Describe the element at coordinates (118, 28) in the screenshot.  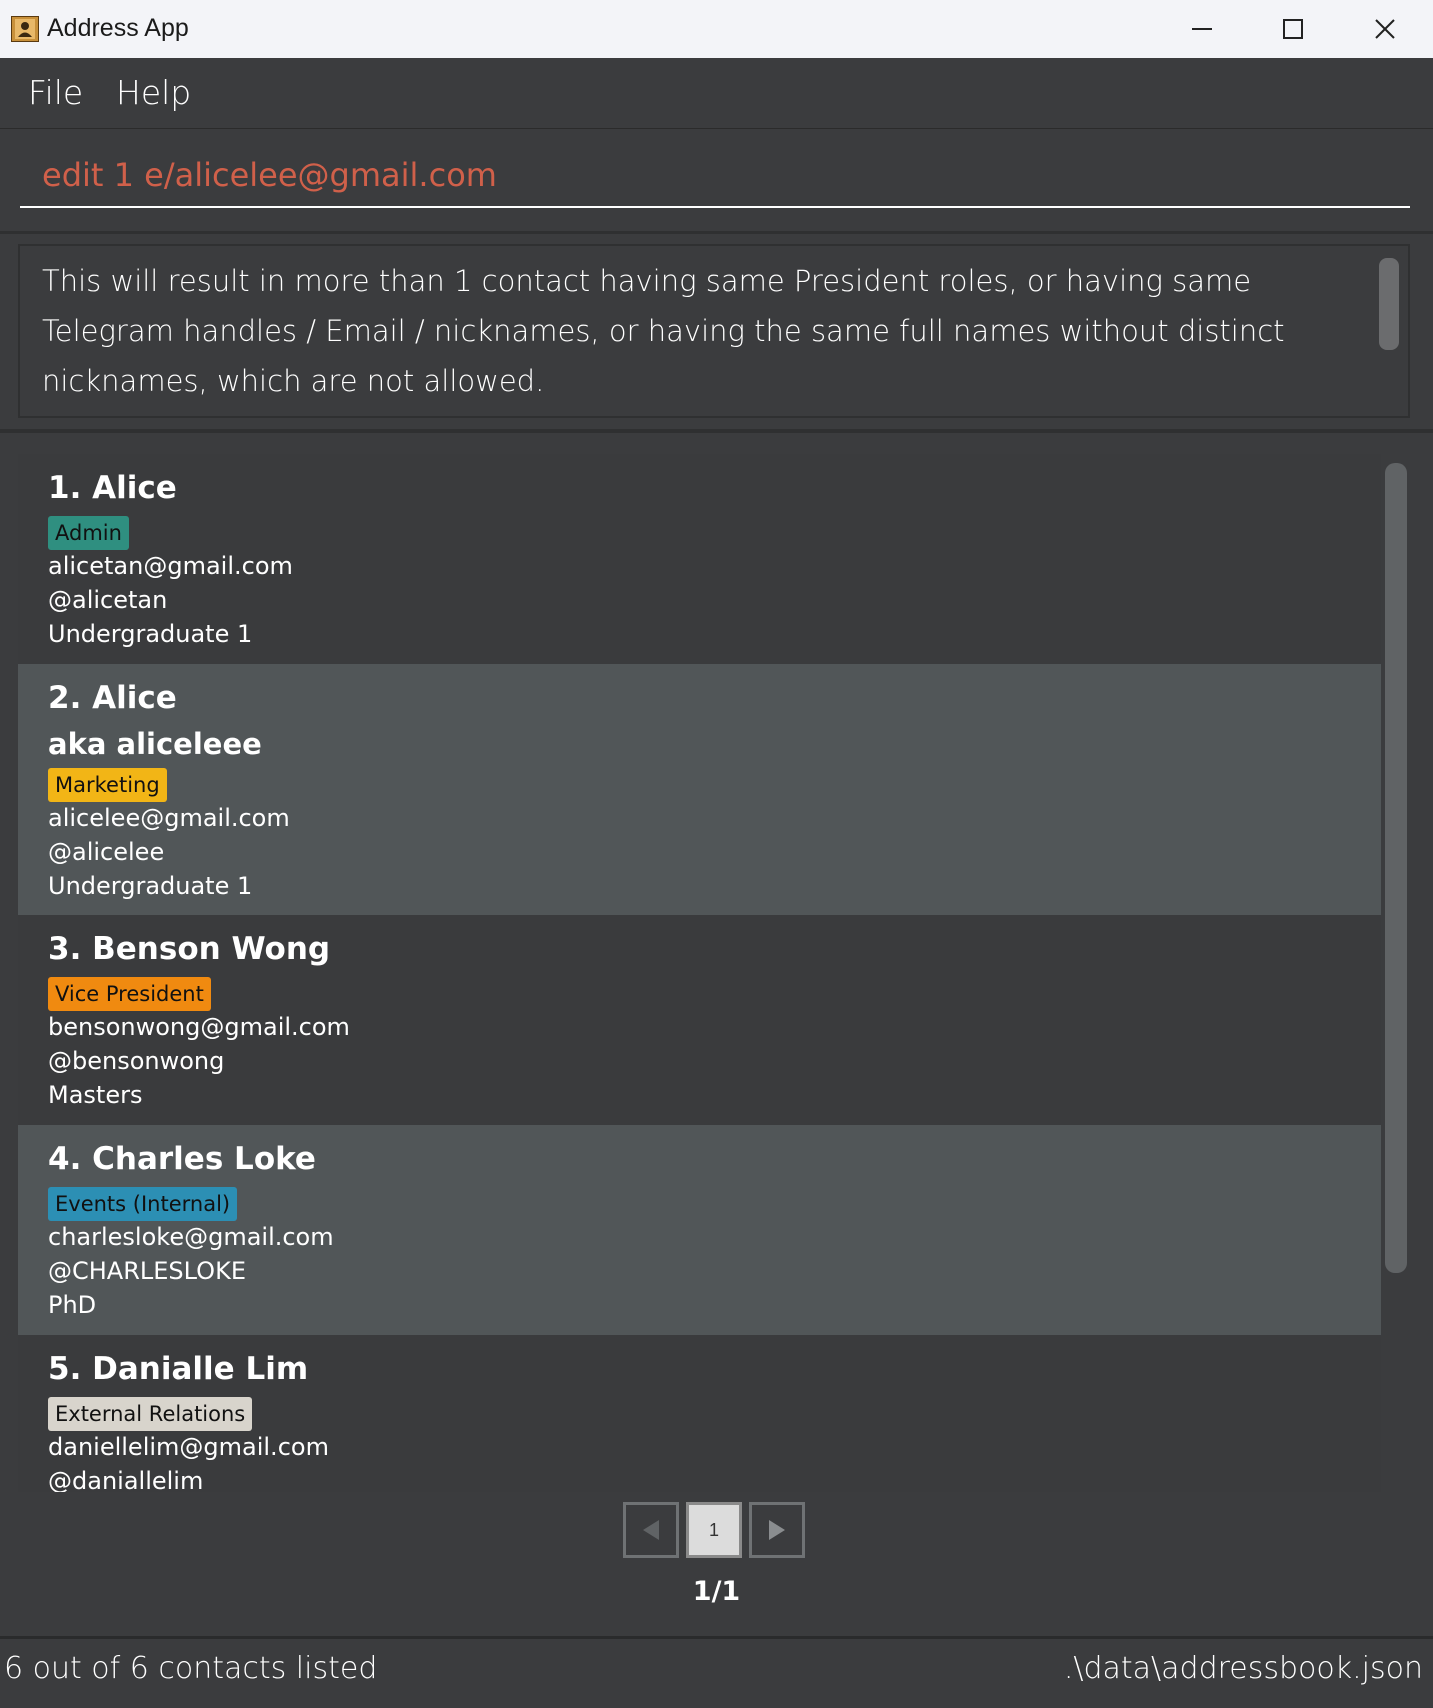
I see `window-title: Address App` at that location.